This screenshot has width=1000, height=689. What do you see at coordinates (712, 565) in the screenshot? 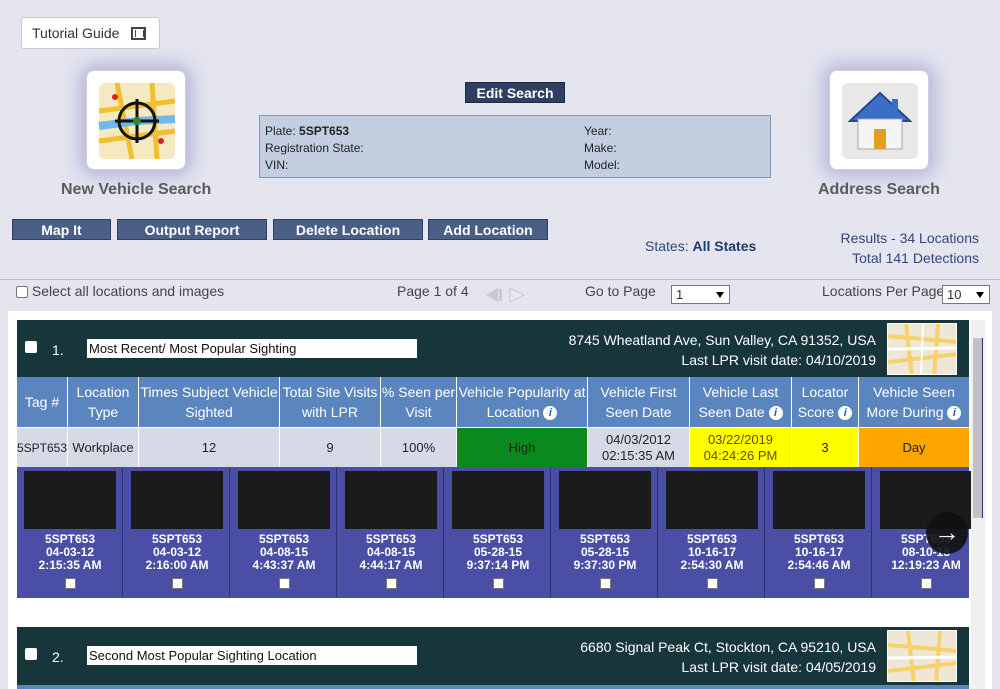
I see `thumbnail-time: 2:54:30 AM` at bounding box center [712, 565].